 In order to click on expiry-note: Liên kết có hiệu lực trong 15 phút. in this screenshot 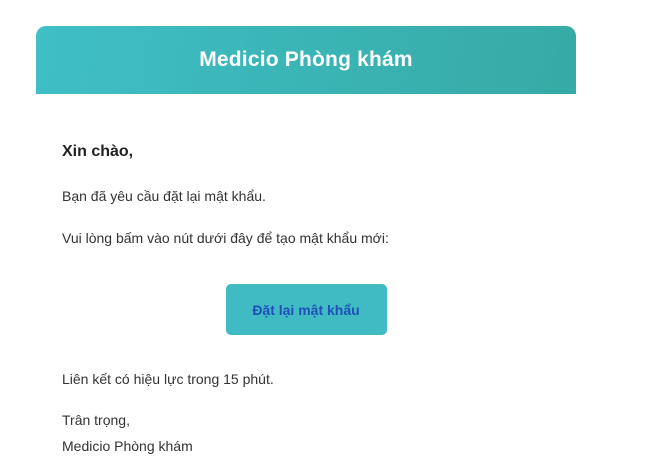, I will do `click(168, 379)`.